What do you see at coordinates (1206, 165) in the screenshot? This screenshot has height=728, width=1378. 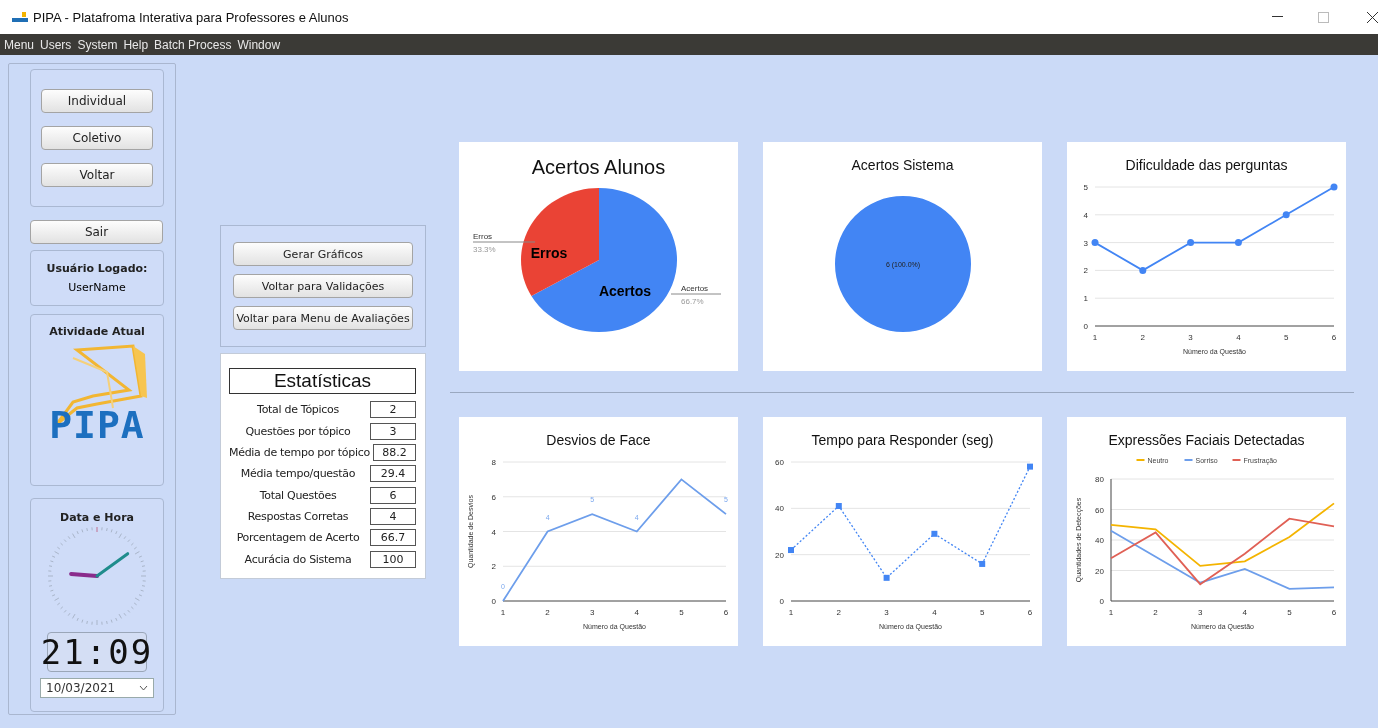 I see `chart-title: Dificuldade das perguntas` at bounding box center [1206, 165].